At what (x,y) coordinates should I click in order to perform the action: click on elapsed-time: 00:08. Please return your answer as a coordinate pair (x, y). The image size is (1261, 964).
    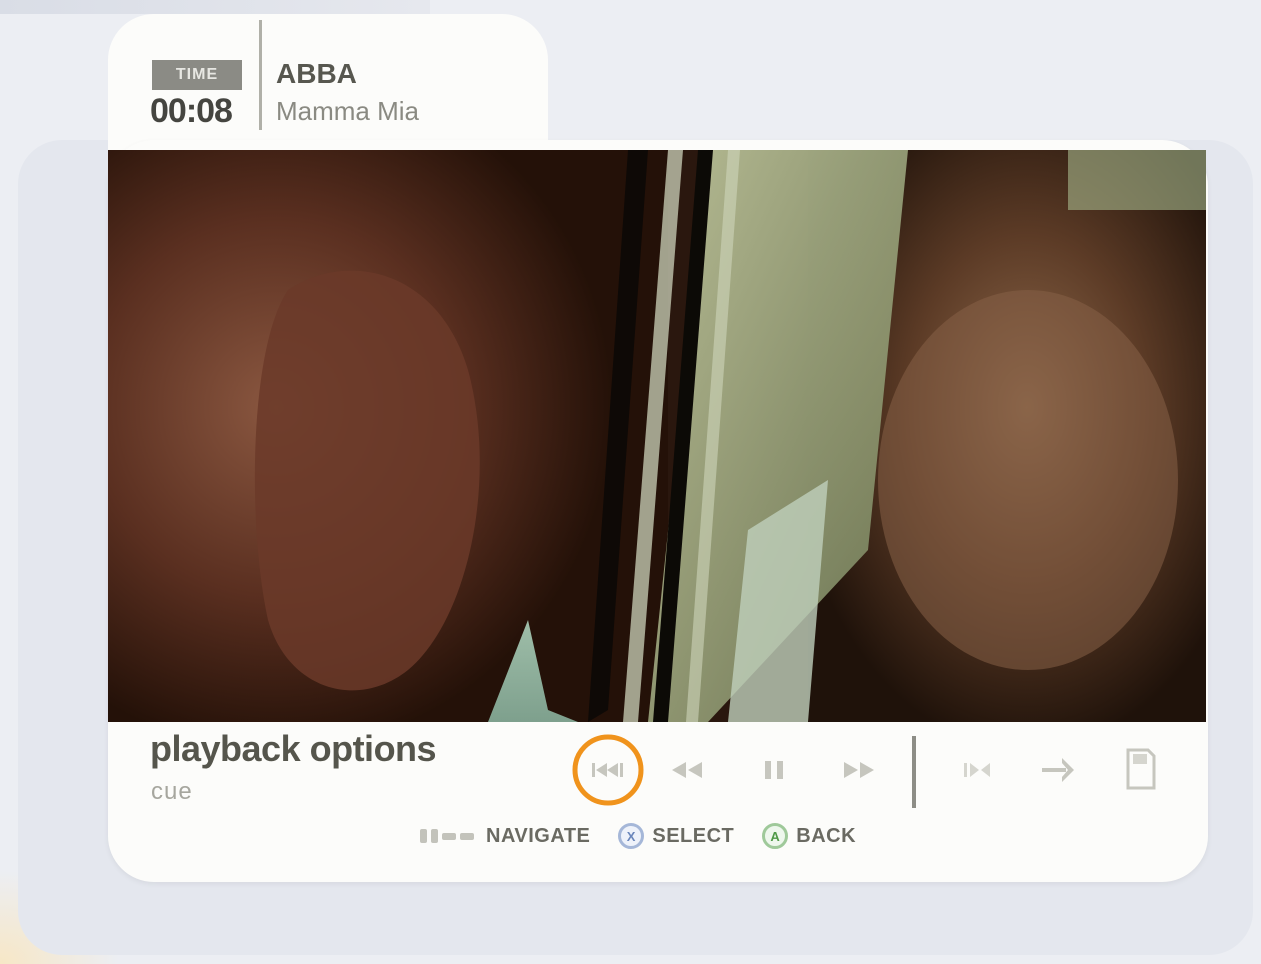
    Looking at the image, I should click on (191, 111).